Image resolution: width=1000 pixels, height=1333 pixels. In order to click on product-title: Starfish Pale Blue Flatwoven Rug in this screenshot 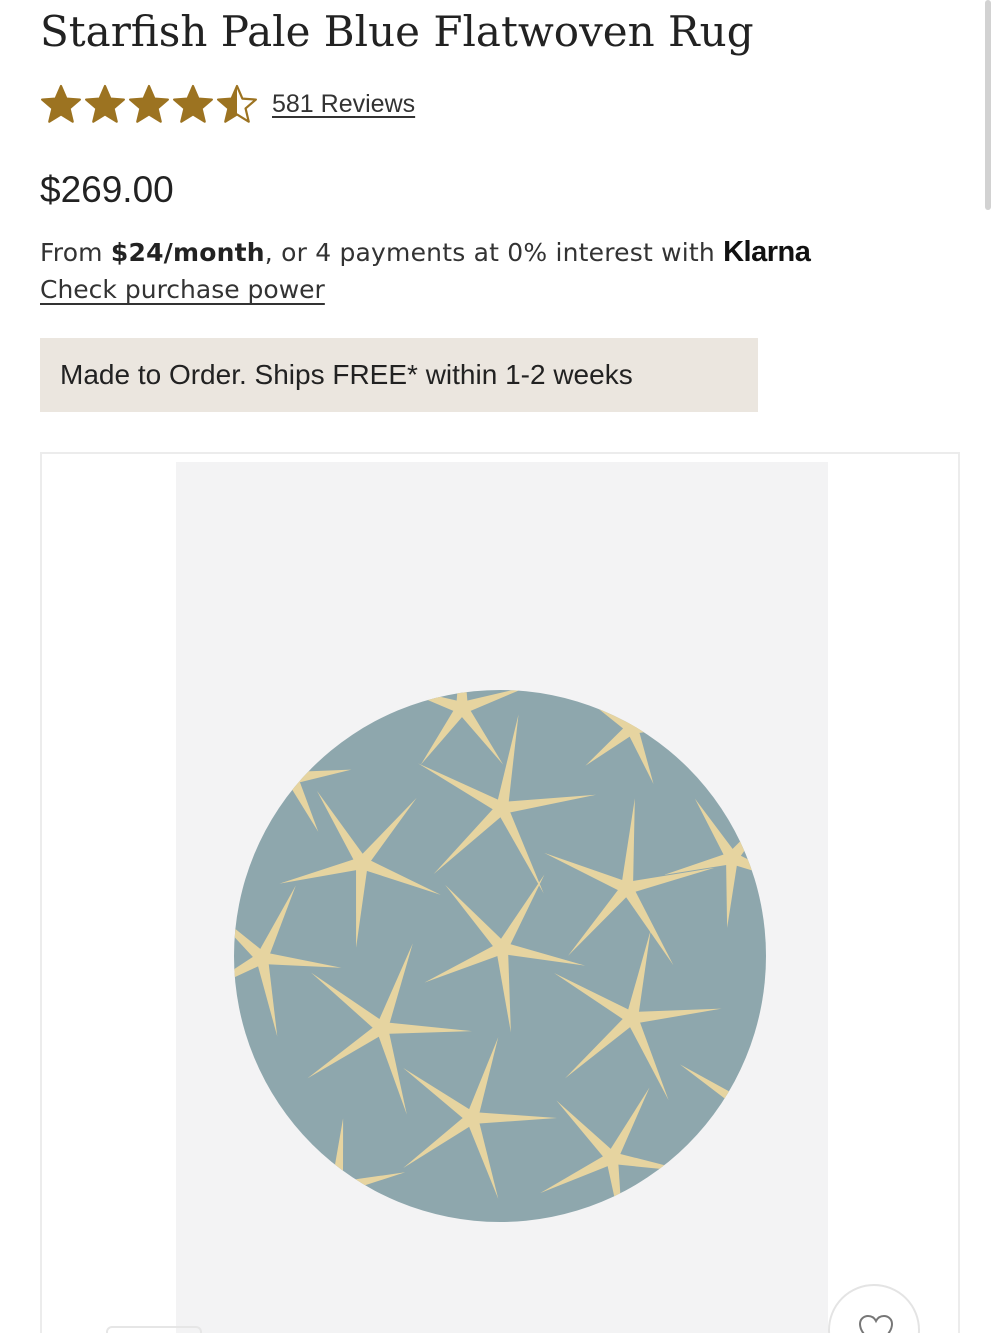, I will do `click(397, 31)`.